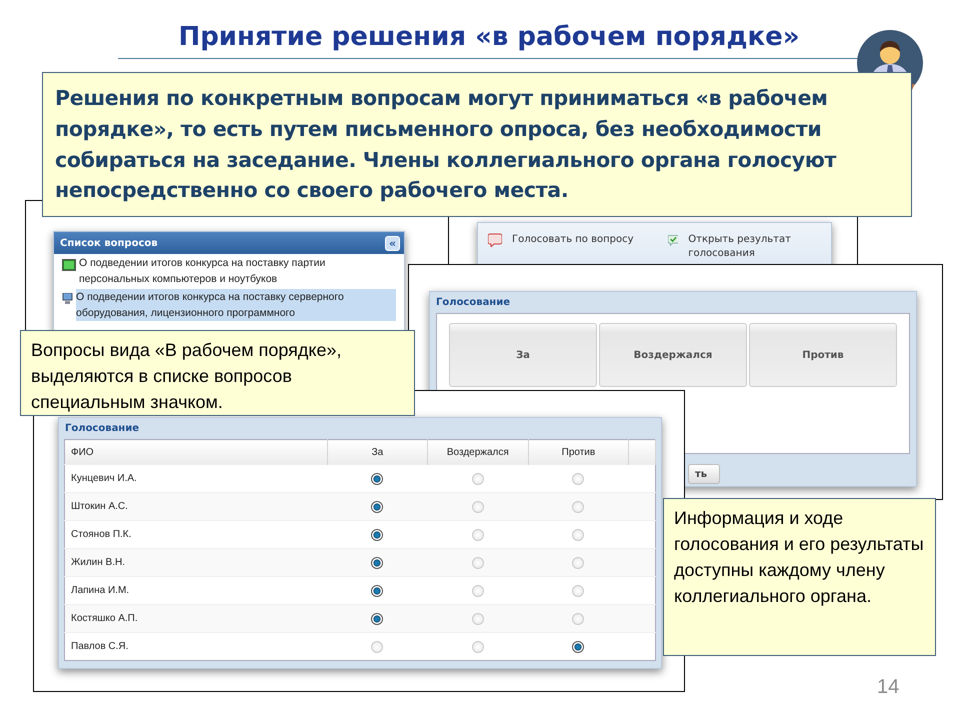 The width and height of the screenshot is (960, 720). I want to click on page-number: 14, so click(888, 687).